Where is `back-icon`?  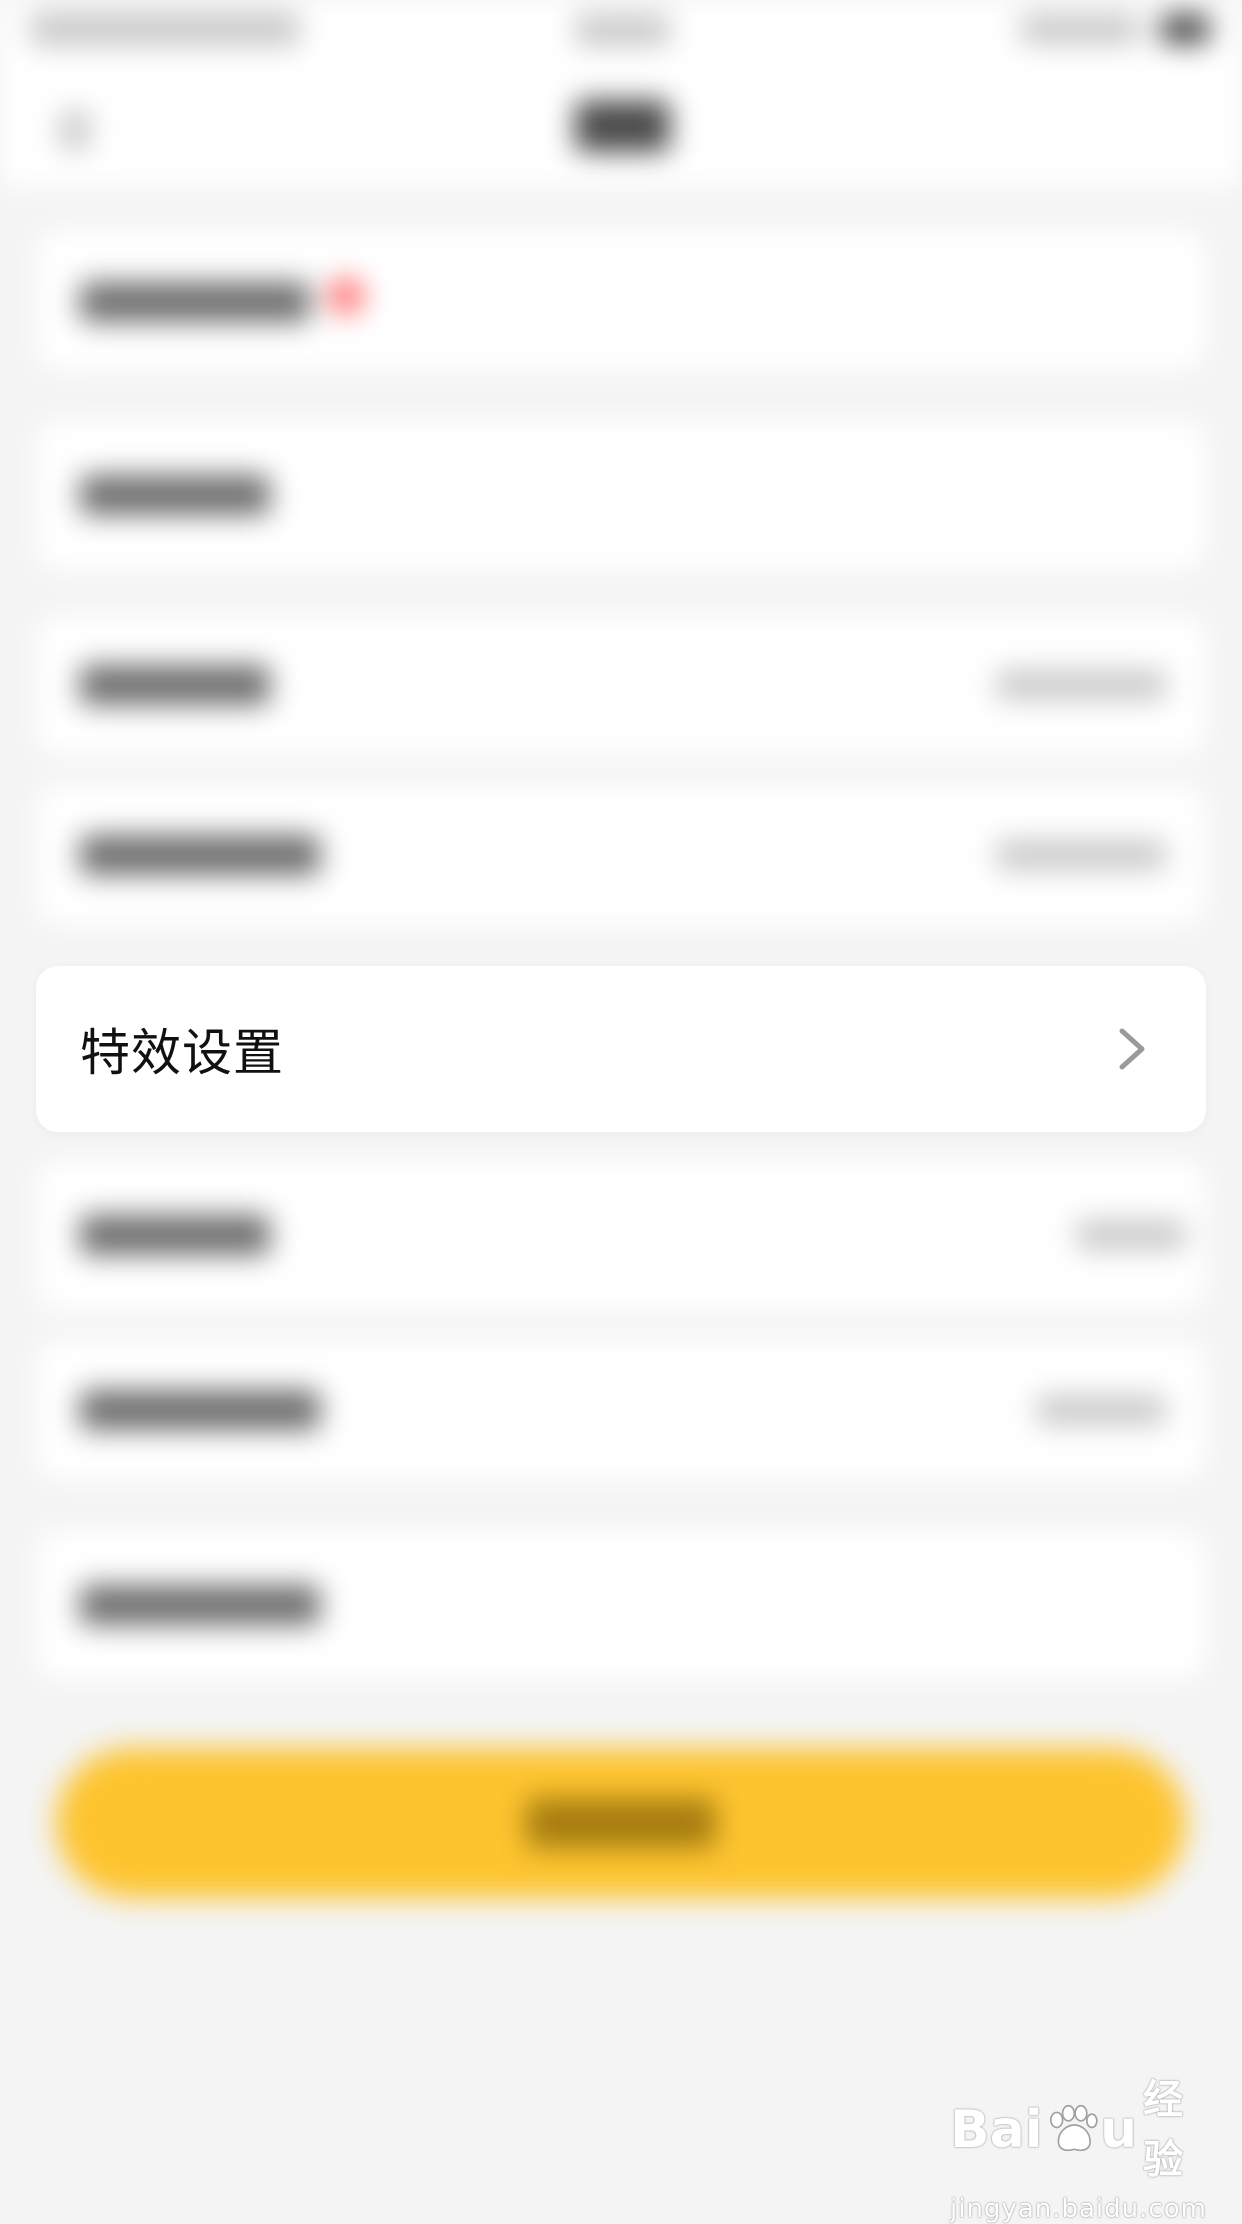
back-icon is located at coordinates (75, 130).